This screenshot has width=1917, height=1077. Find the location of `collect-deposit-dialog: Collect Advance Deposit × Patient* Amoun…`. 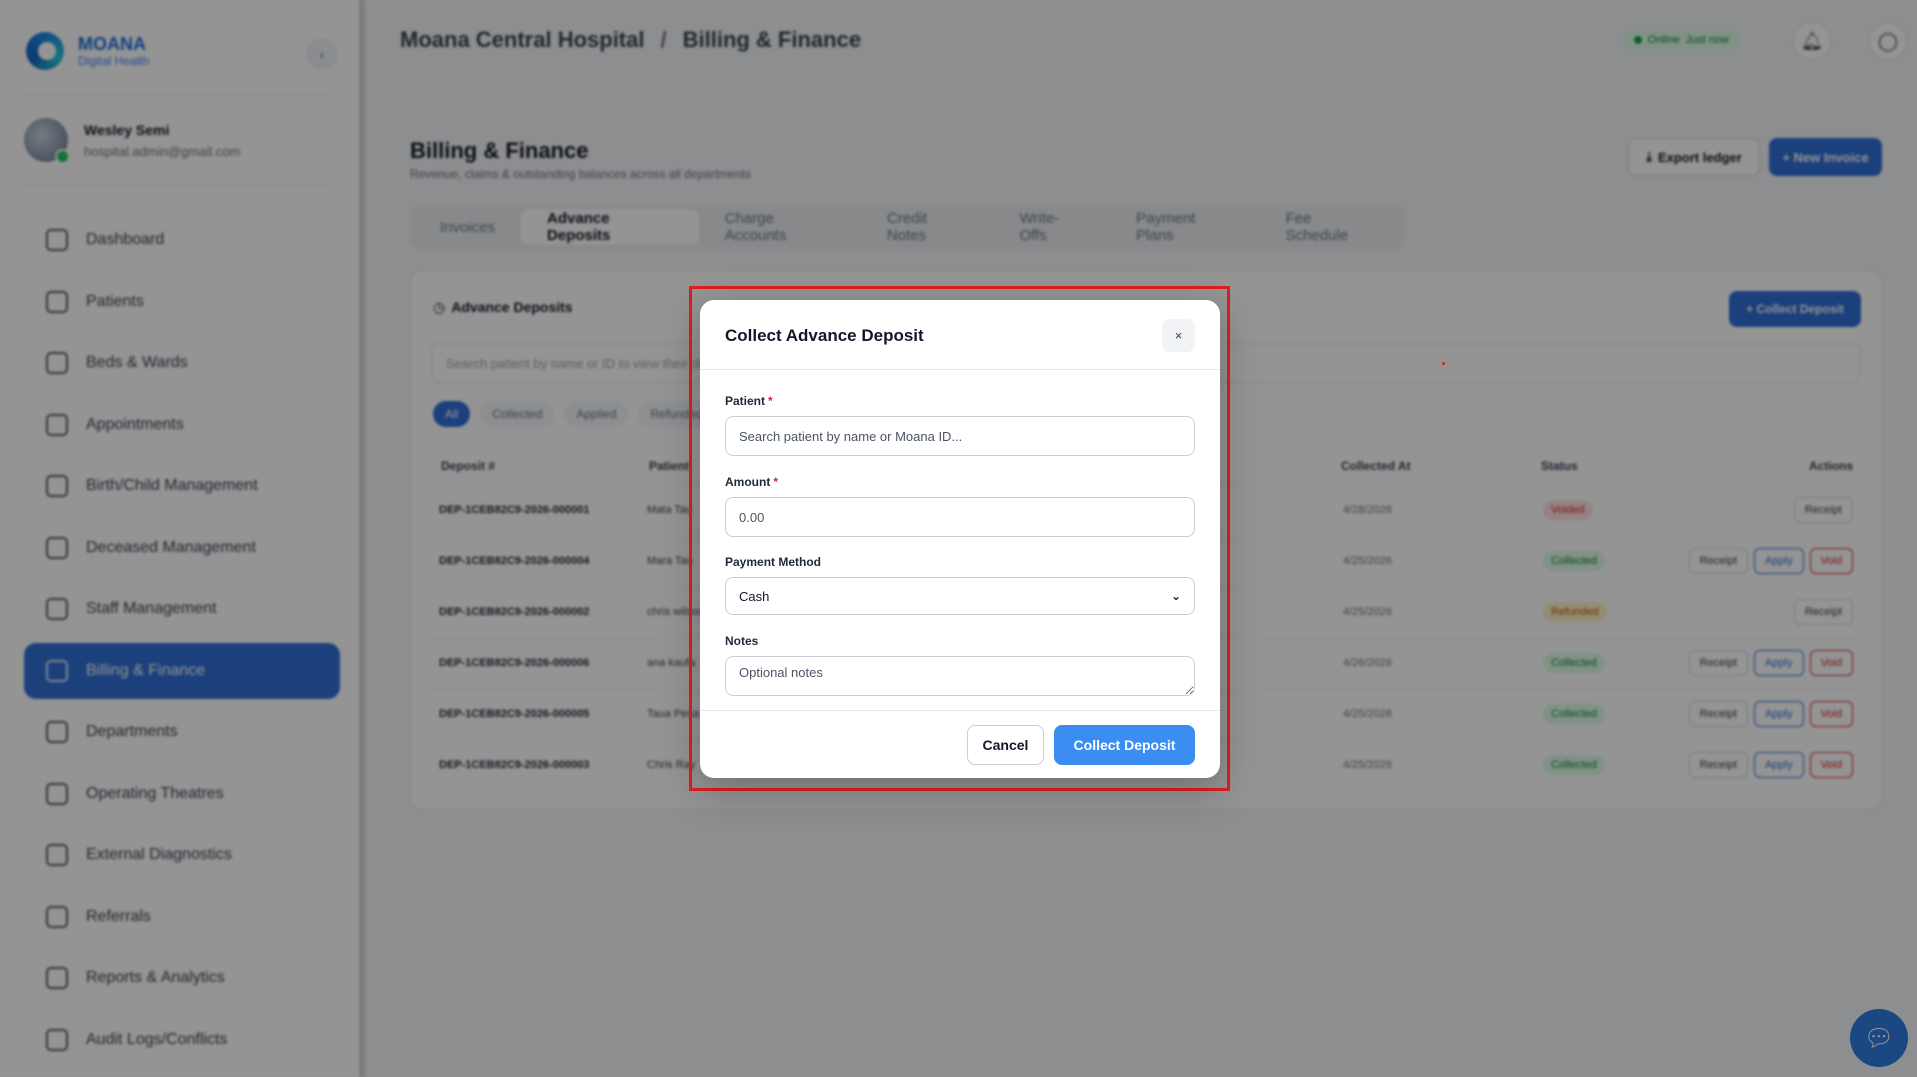

collect-deposit-dialog: Collect Advance Deposit × Patient* Amoun… is located at coordinates (960, 539).